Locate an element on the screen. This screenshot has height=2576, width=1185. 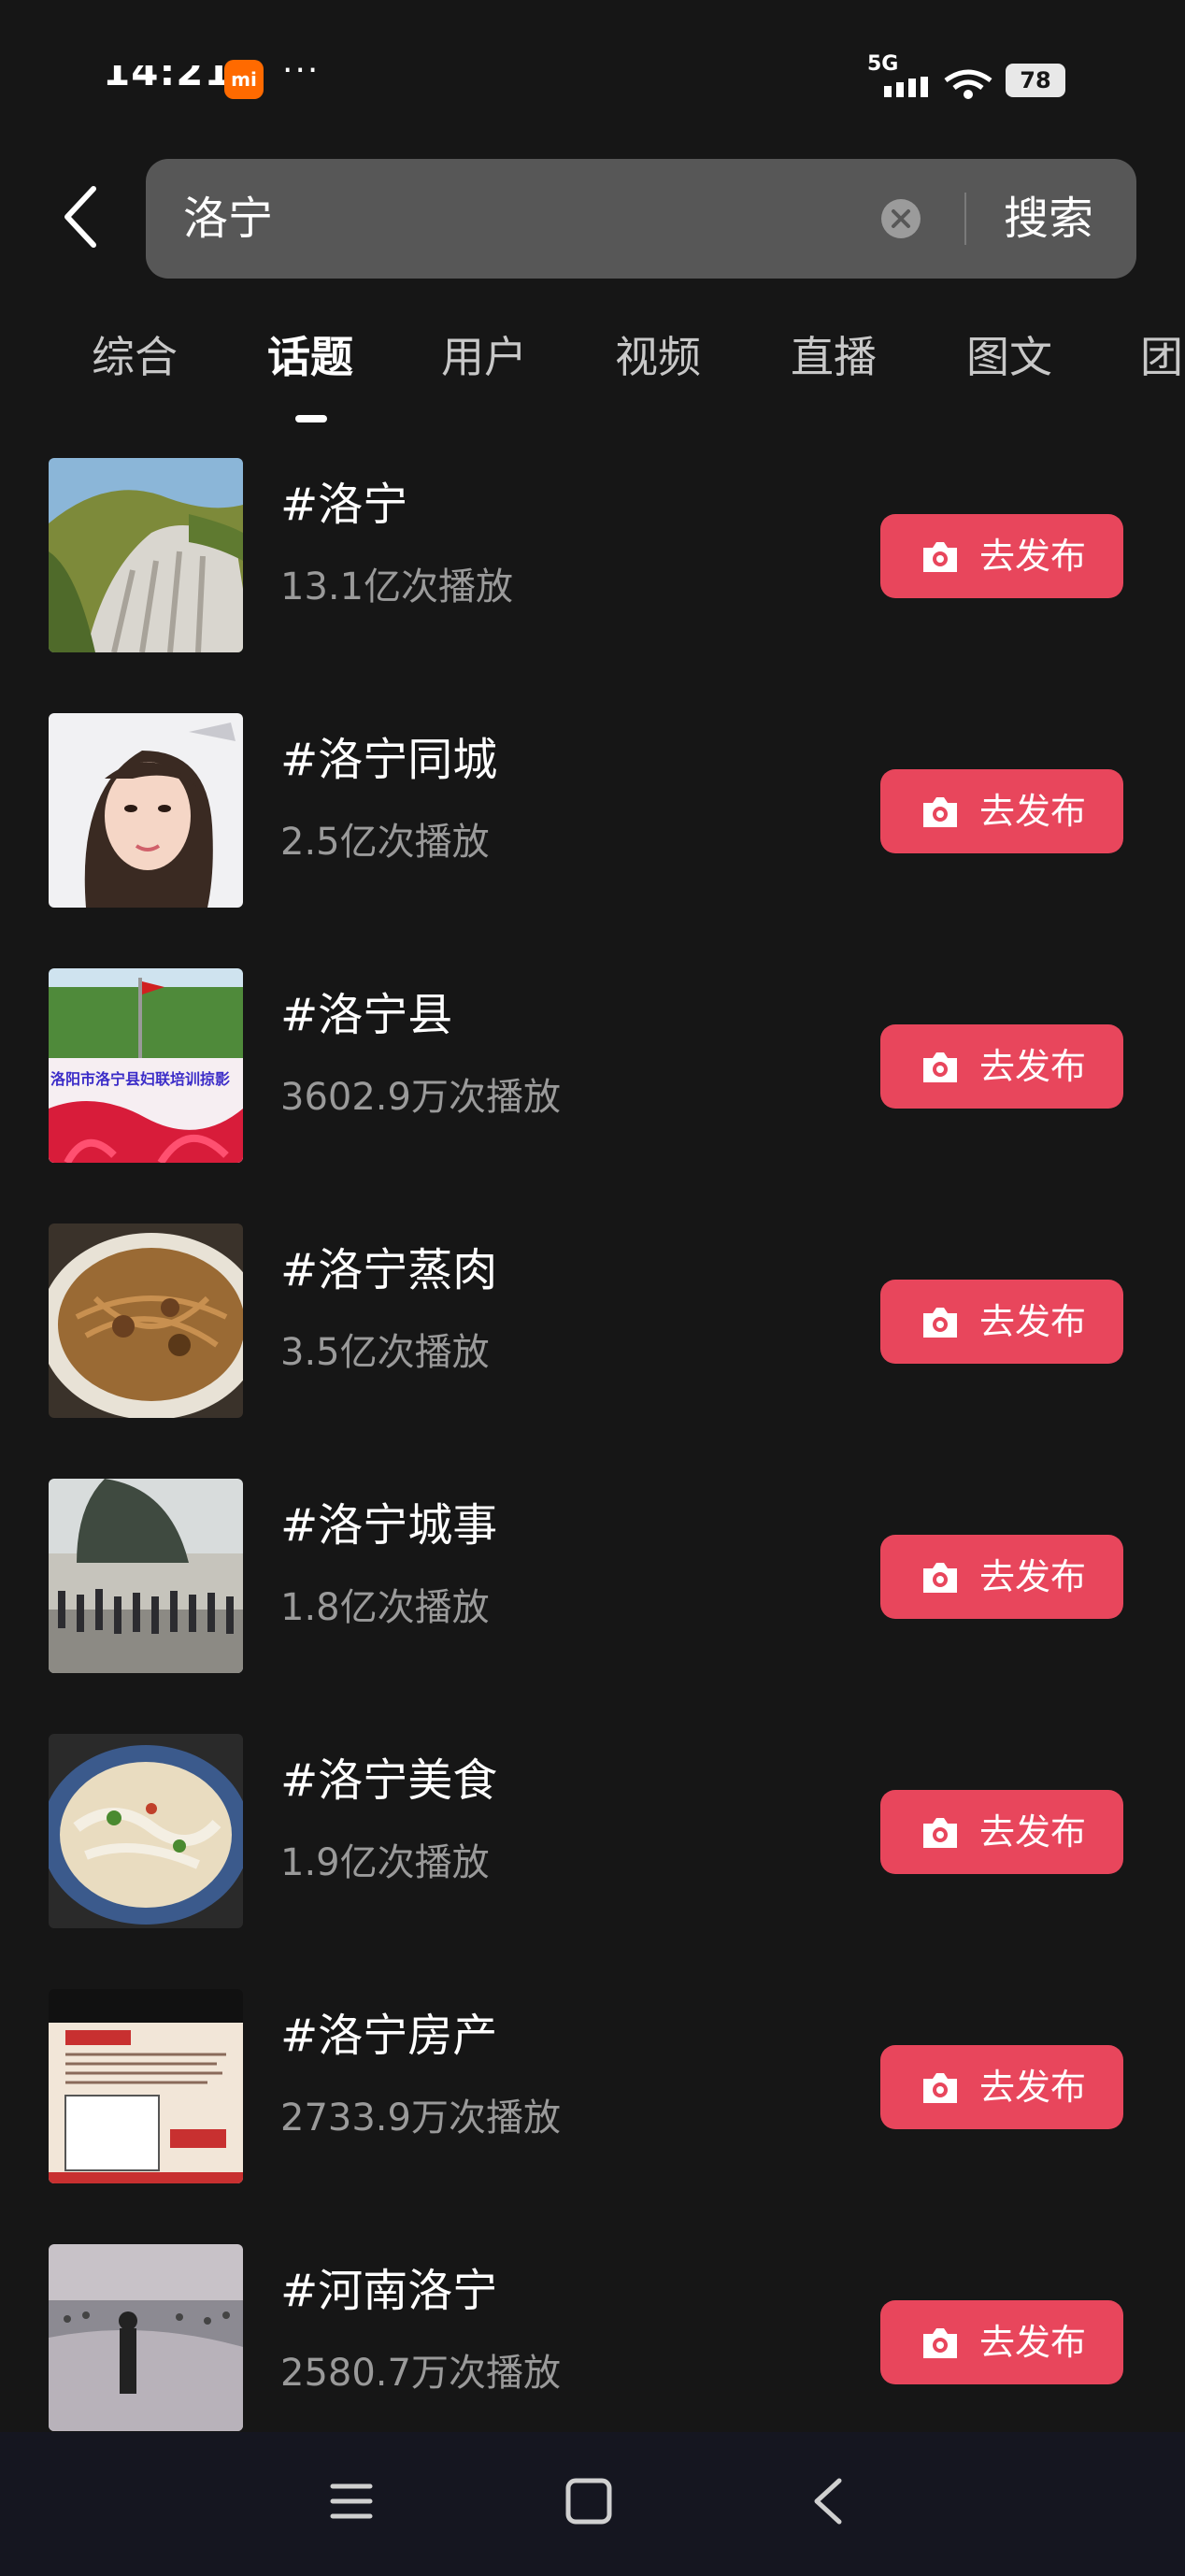
crowd-tree-image is located at coordinates (146, 1576).